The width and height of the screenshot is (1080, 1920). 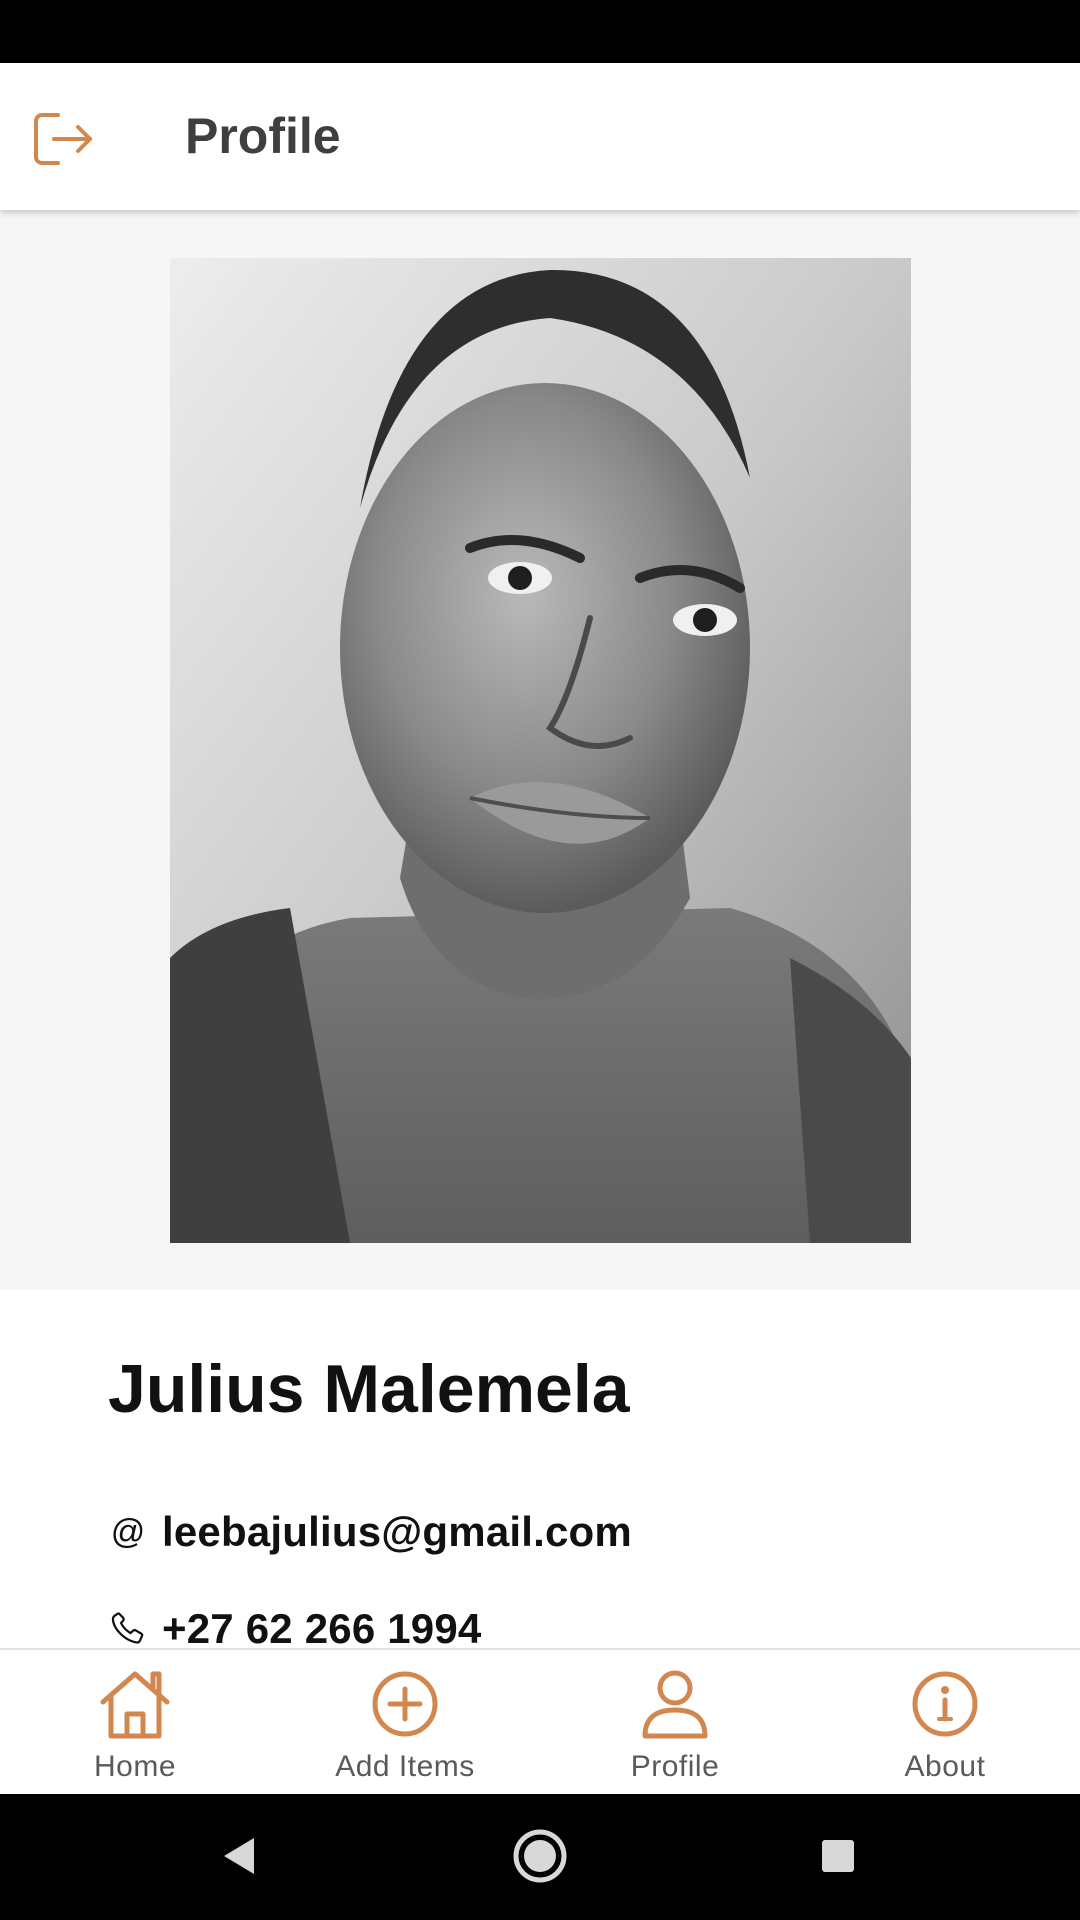 I want to click on nav-about-label: About, so click(x=945, y=1766).